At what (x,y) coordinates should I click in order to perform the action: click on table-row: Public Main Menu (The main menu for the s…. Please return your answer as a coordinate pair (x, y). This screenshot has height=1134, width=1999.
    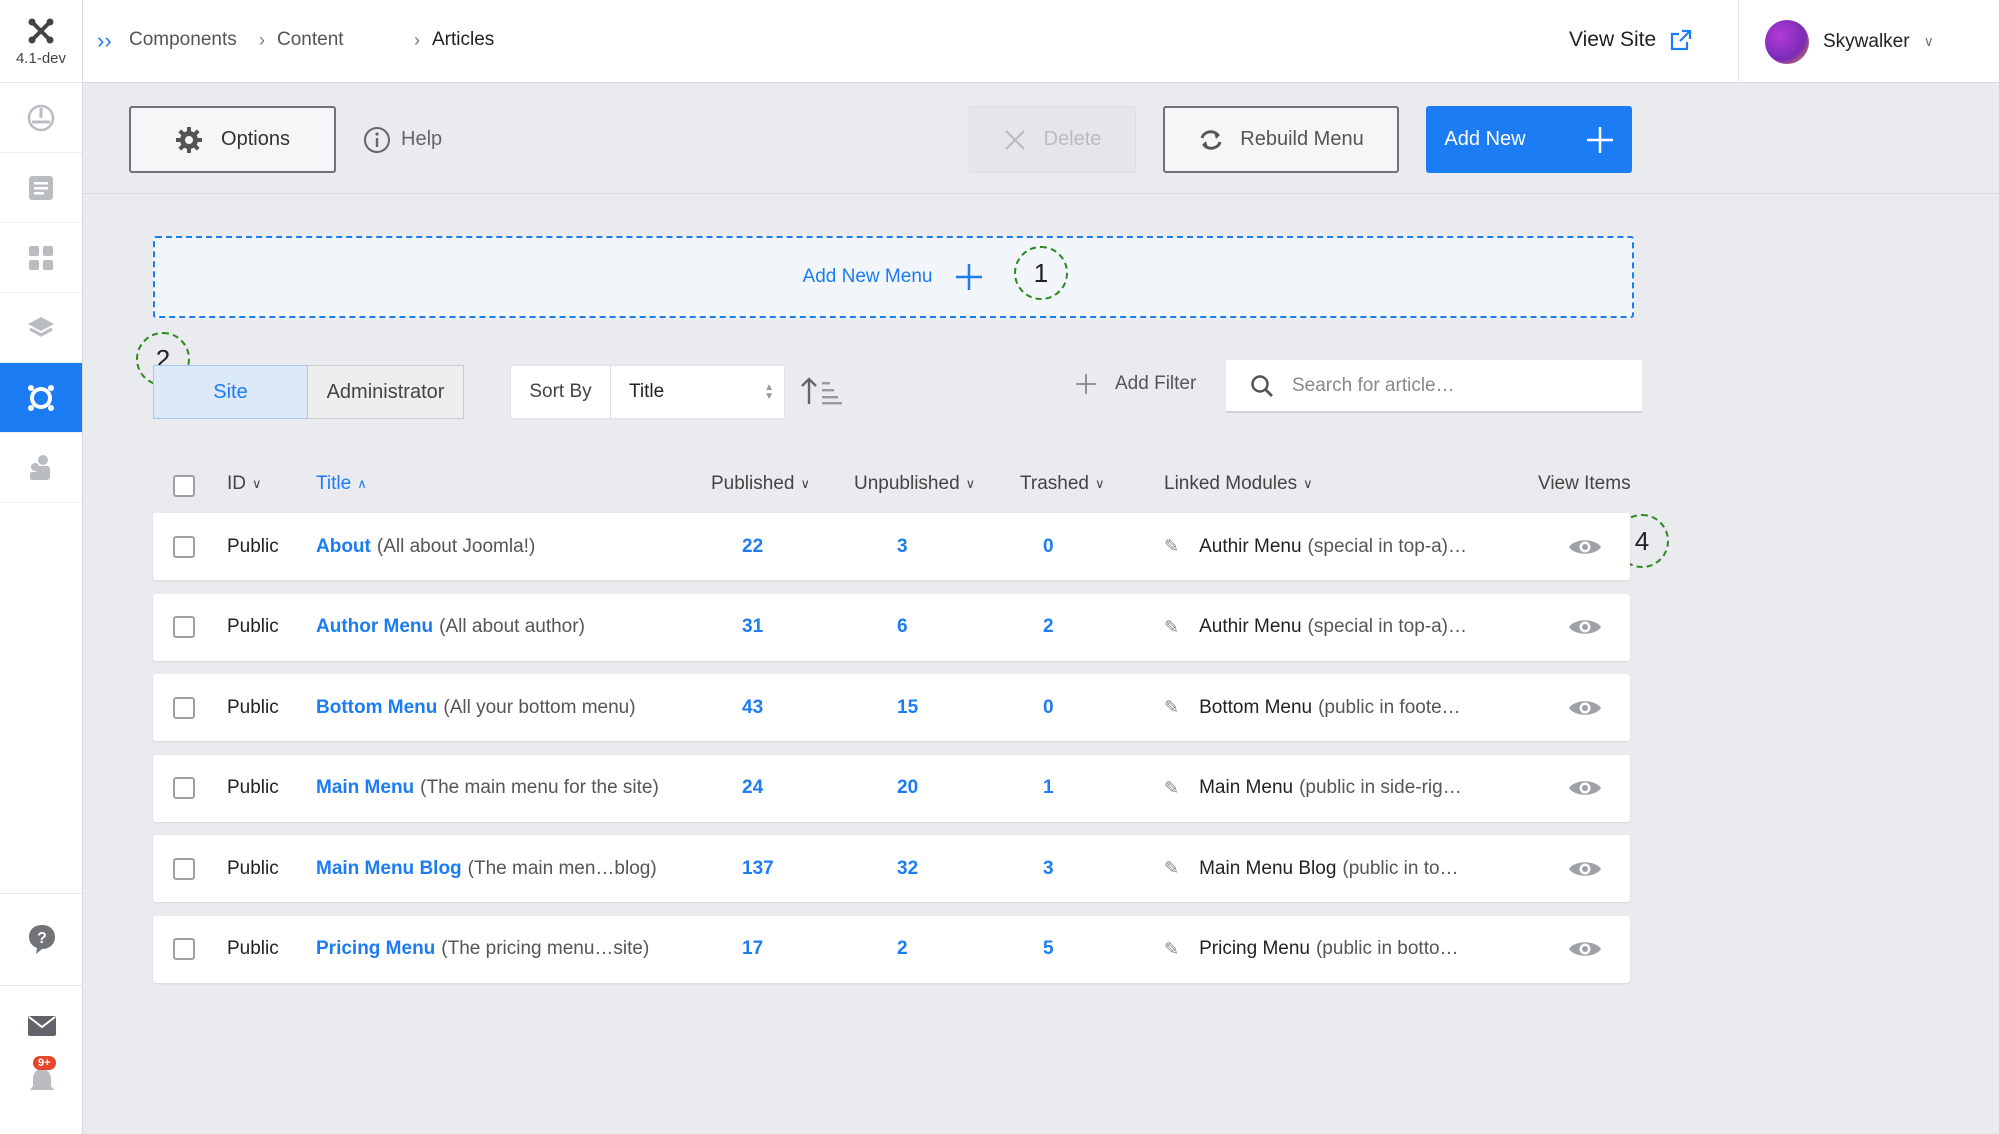
    Looking at the image, I should click on (891, 788).